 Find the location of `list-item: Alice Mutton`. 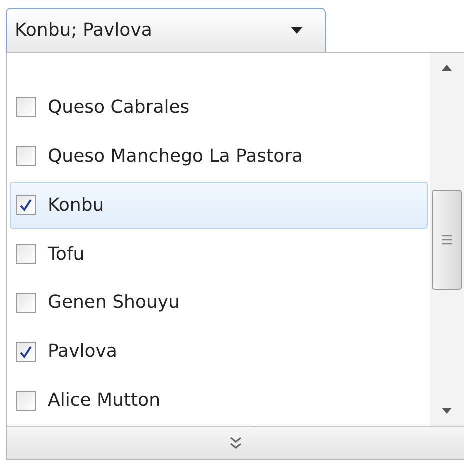

list-item: Alice Mutton is located at coordinates (219, 400).